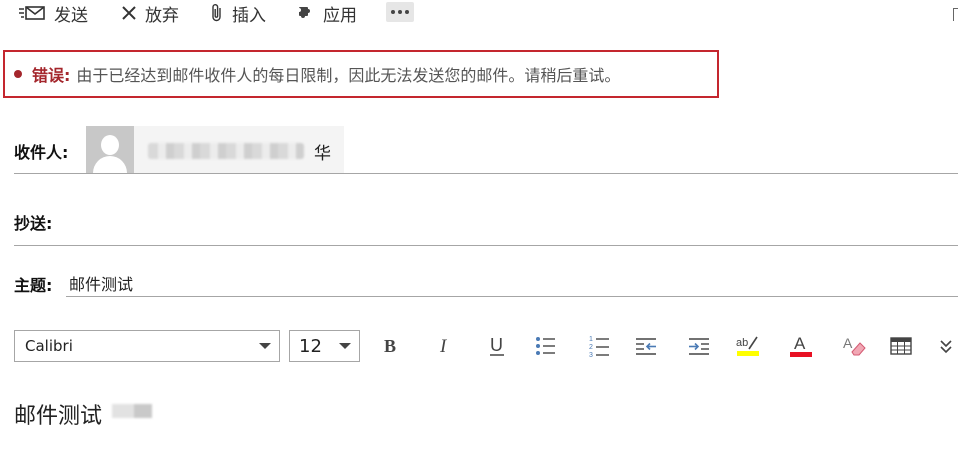  I want to click on more-options-button, so click(400, 12).